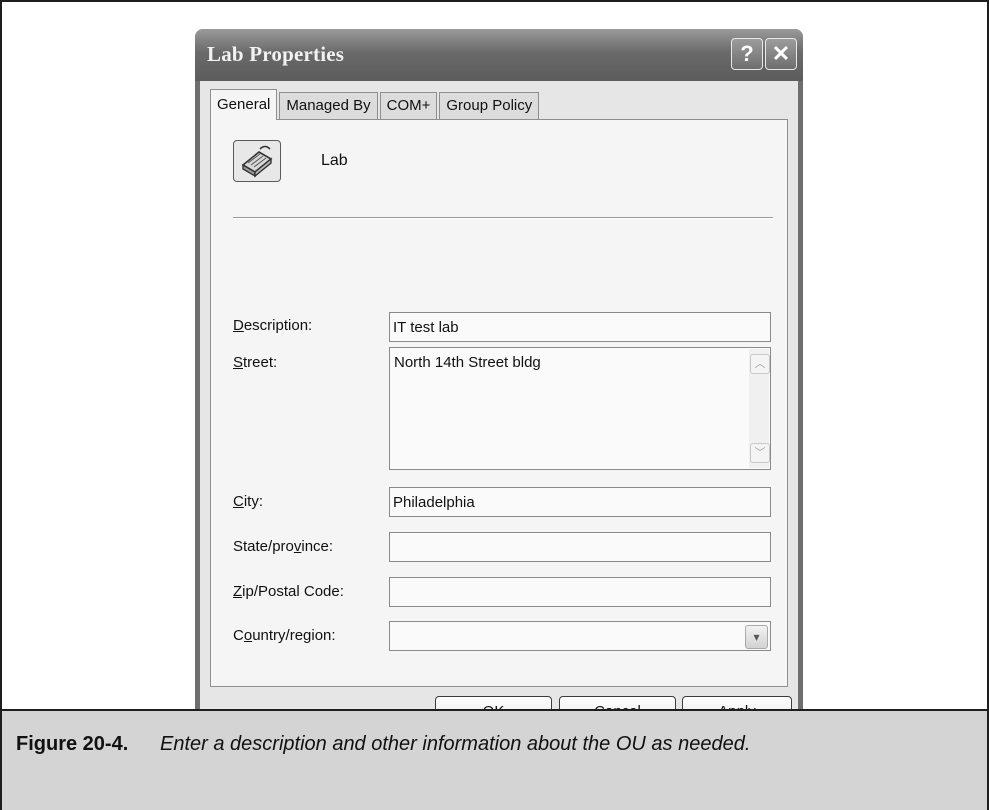 The image size is (989, 810). I want to click on city-field, so click(580, 502).